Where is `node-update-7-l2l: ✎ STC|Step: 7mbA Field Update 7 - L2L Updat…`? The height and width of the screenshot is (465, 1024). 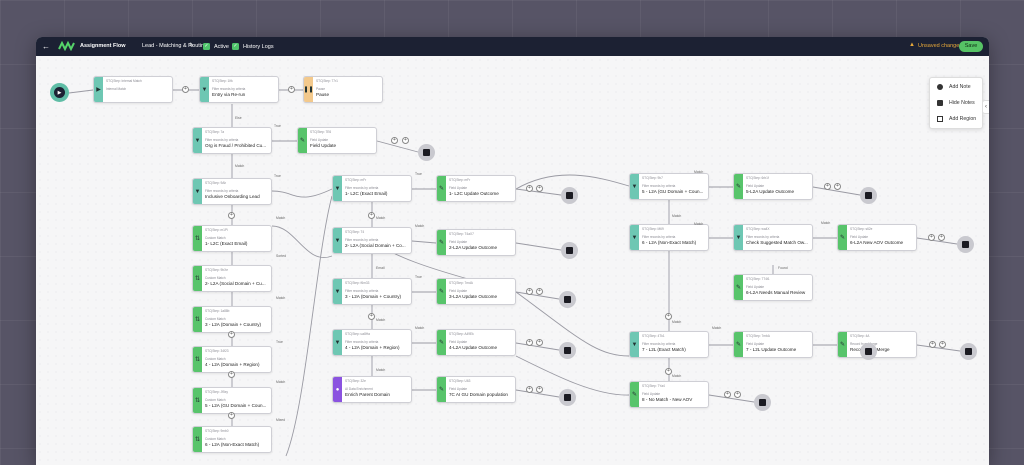
node-update-7-l2l: ✎ STC|Step: 7mbA Field Update 7 - L2L Updat… is located at coordinates (773, 344).